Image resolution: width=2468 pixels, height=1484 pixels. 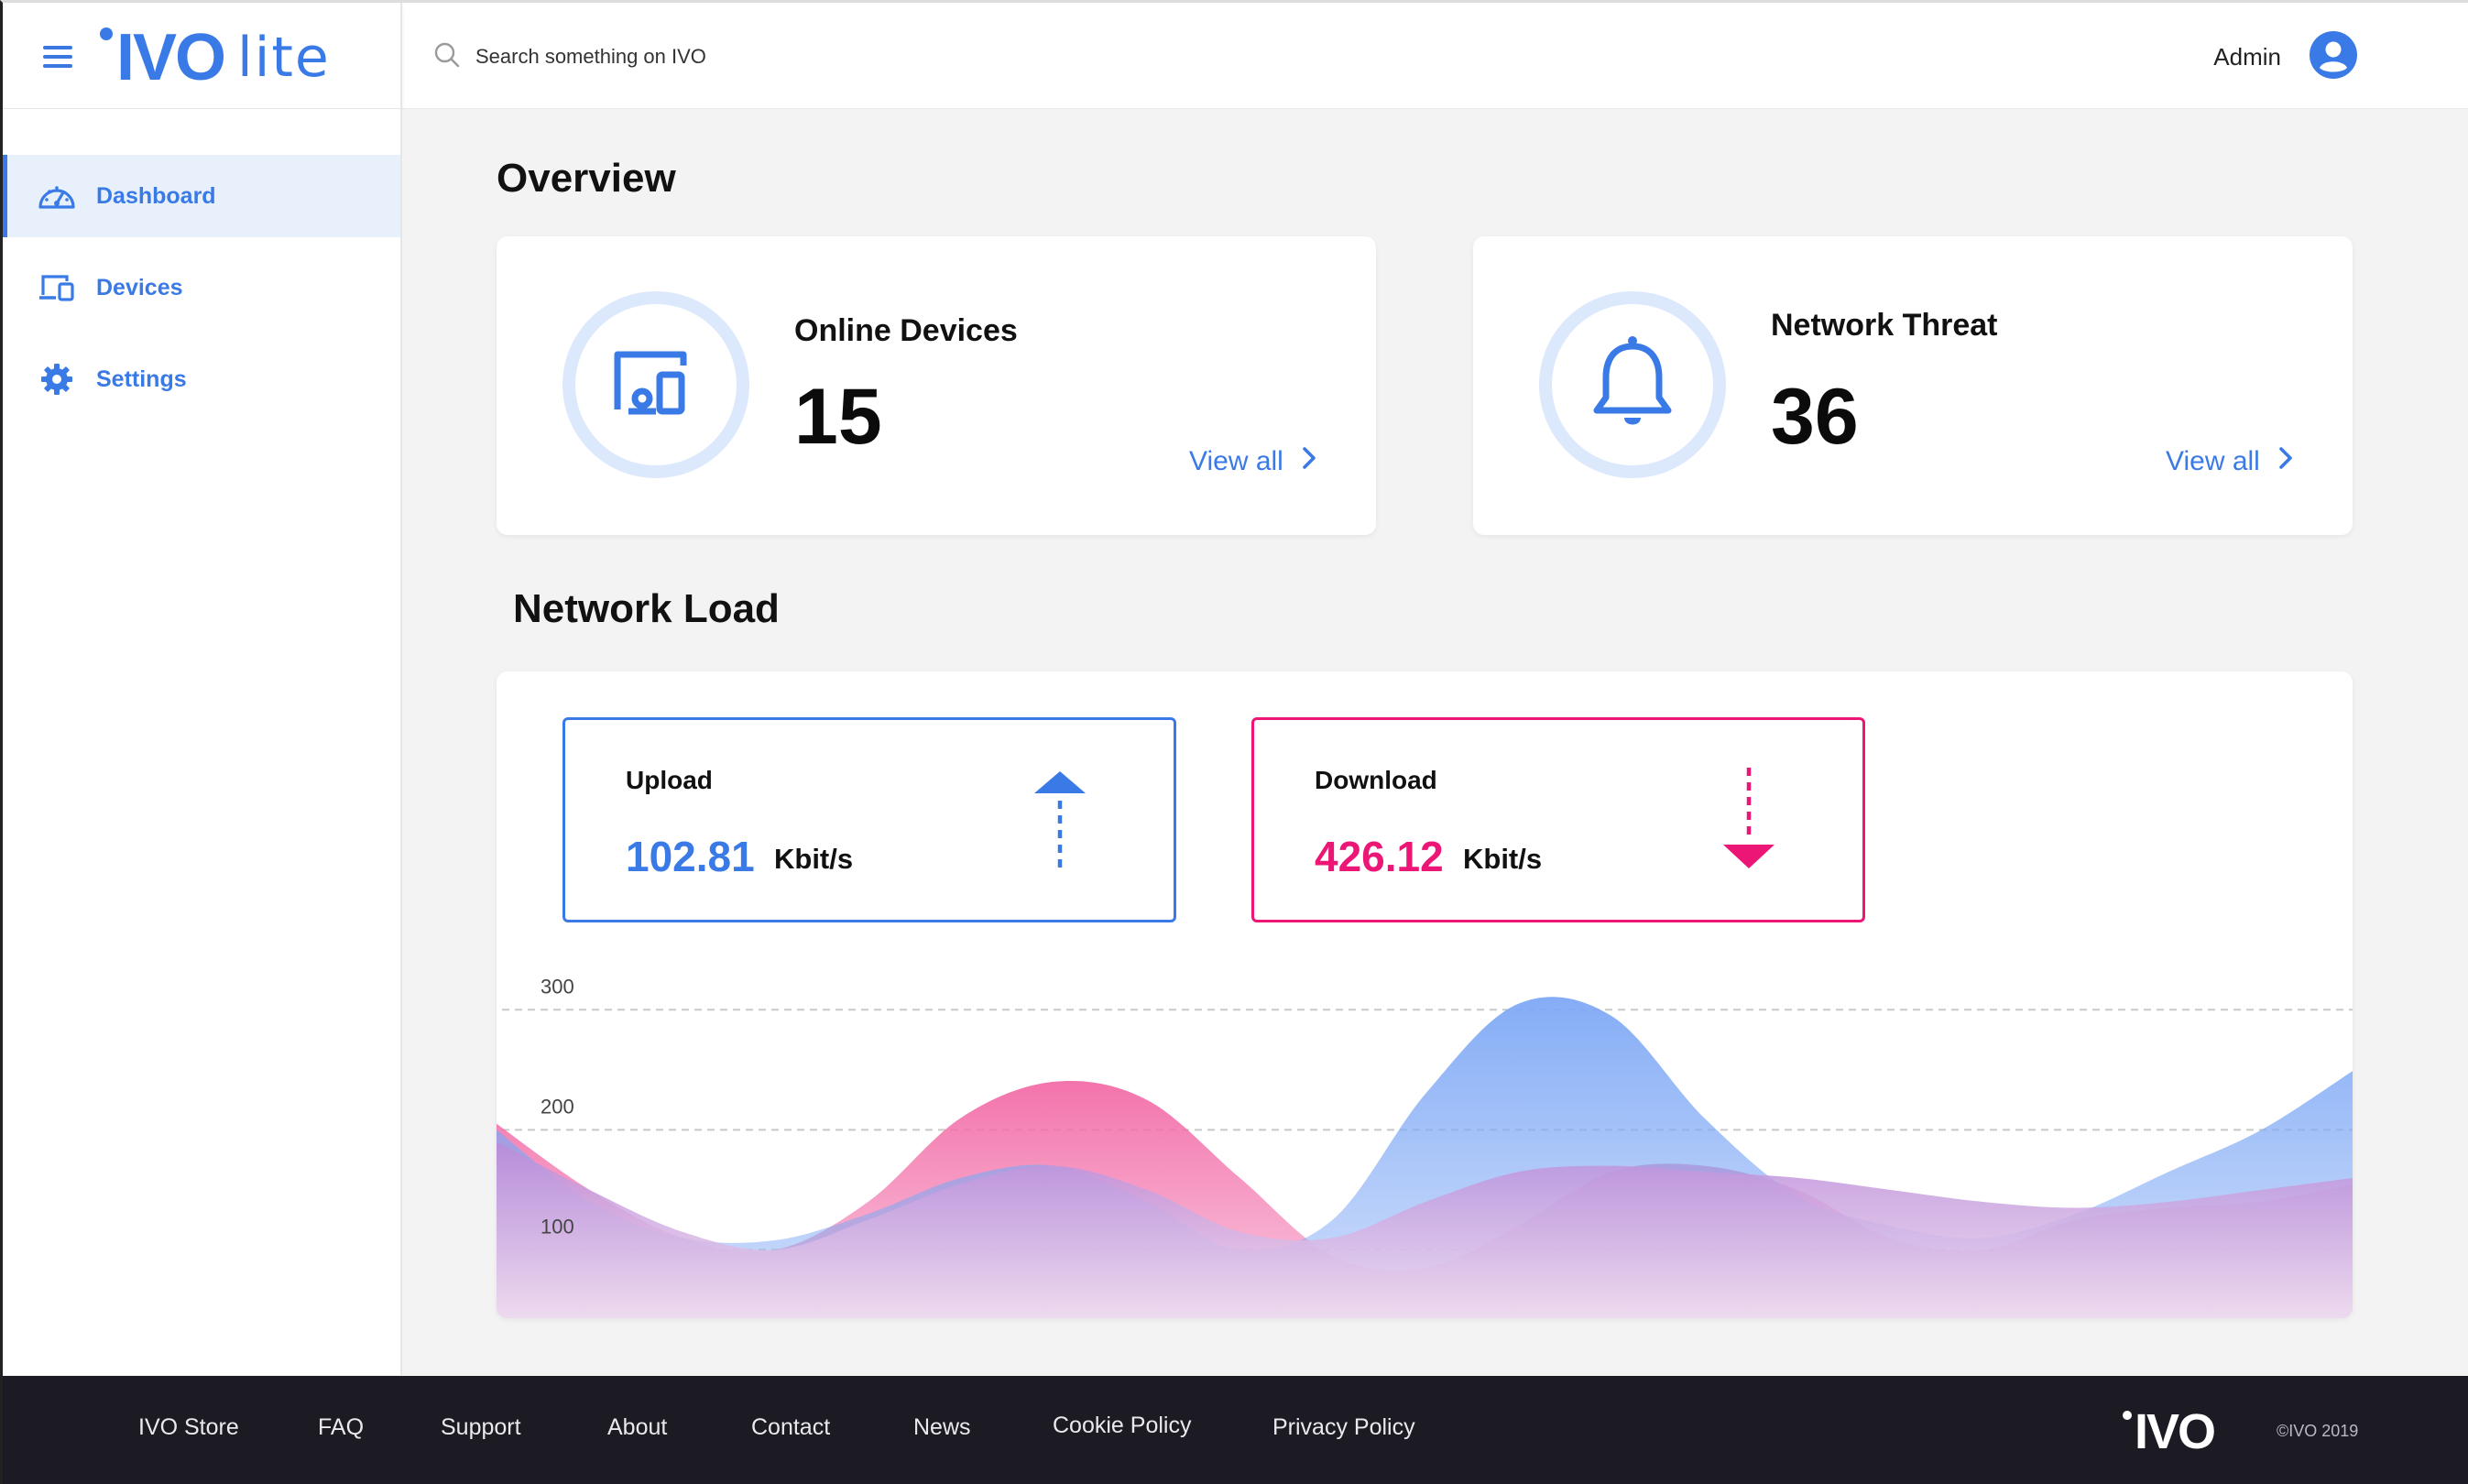 What do you see at coordinates (201, 379) in the screenshot?
I see `sidebar-item-settings: Settings` at bounding box center [201, 379].